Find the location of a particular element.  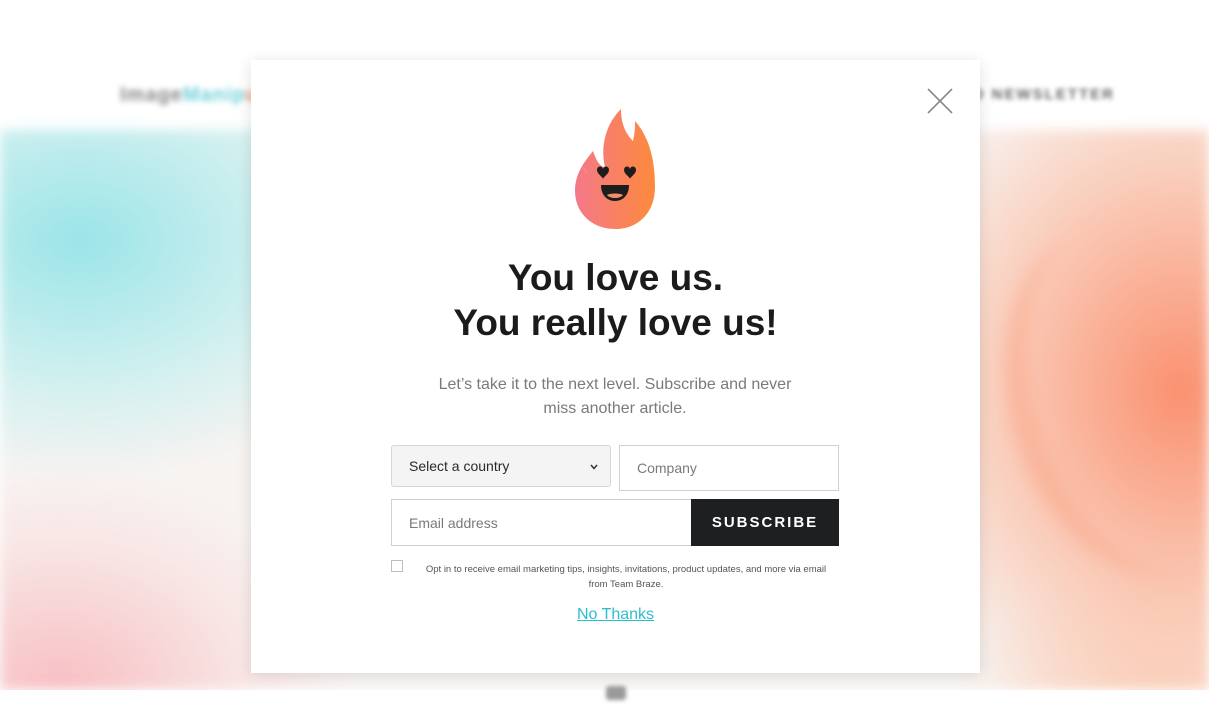

country-select: Select a country is located at coordinates (501, 466).